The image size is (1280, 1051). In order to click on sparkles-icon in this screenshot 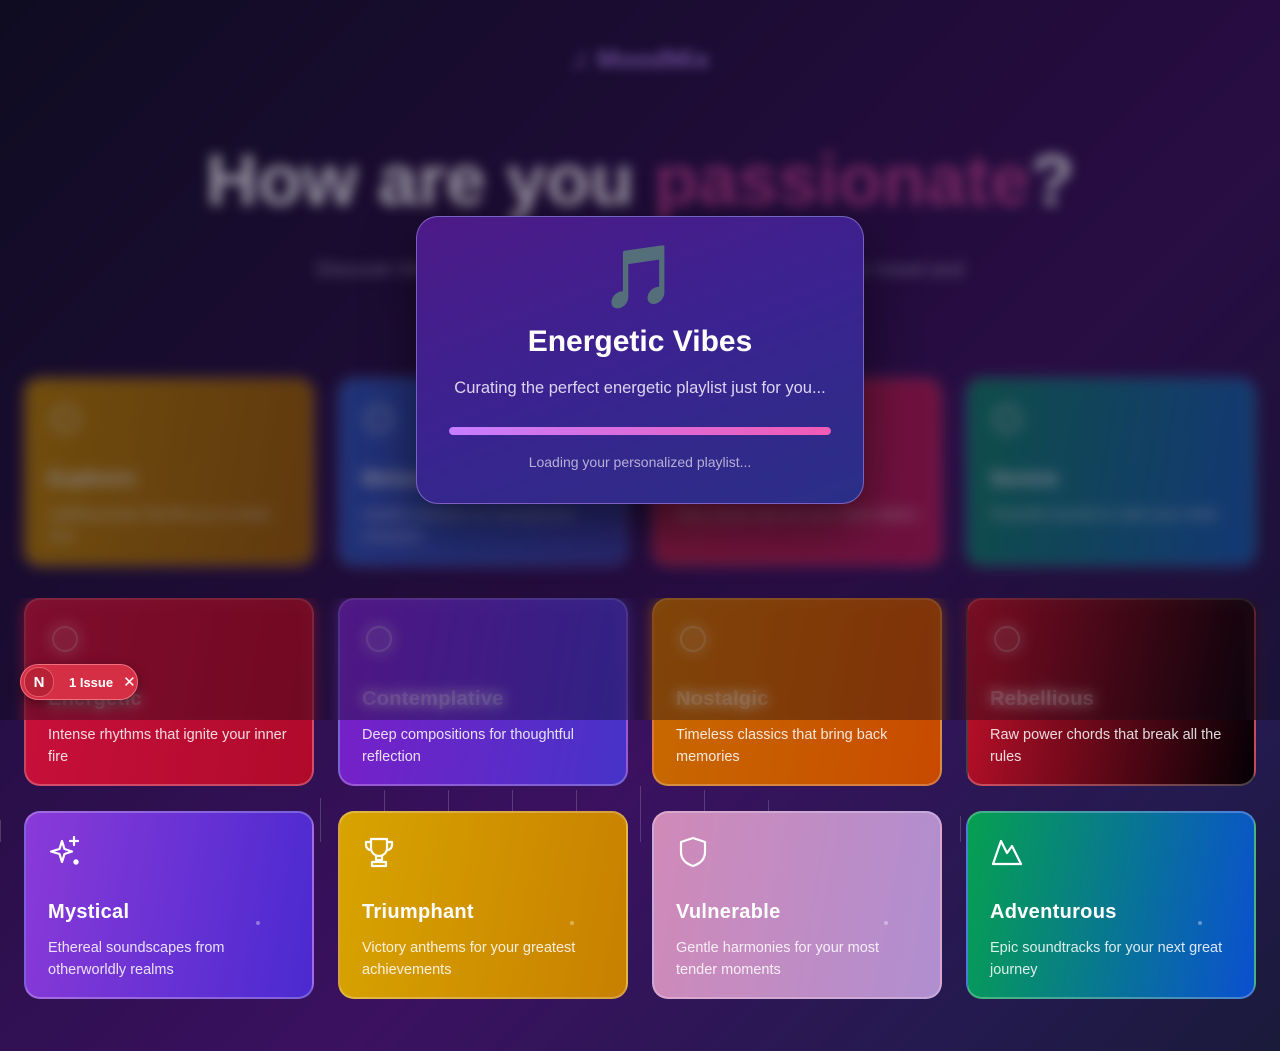, I will do `click(65, 852)`.